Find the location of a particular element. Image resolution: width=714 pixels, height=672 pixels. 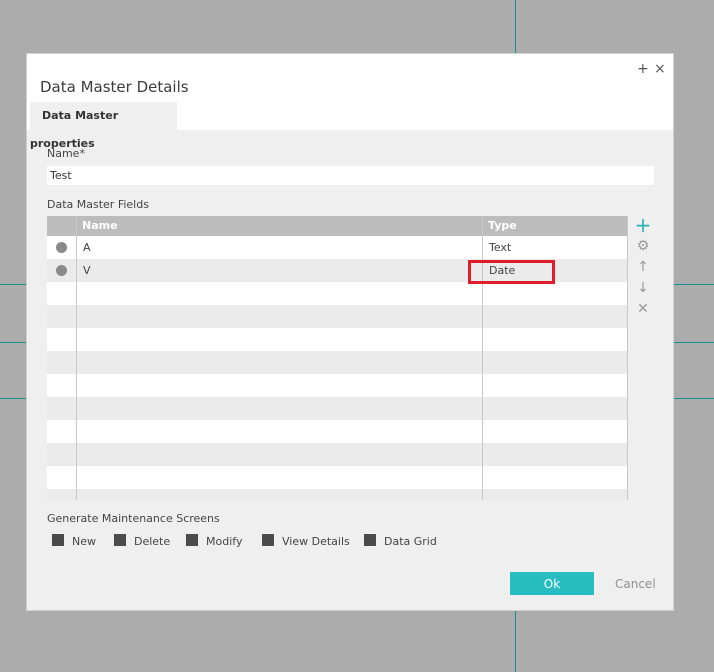

column-header-name: Name is located at coordinates (100, 225).